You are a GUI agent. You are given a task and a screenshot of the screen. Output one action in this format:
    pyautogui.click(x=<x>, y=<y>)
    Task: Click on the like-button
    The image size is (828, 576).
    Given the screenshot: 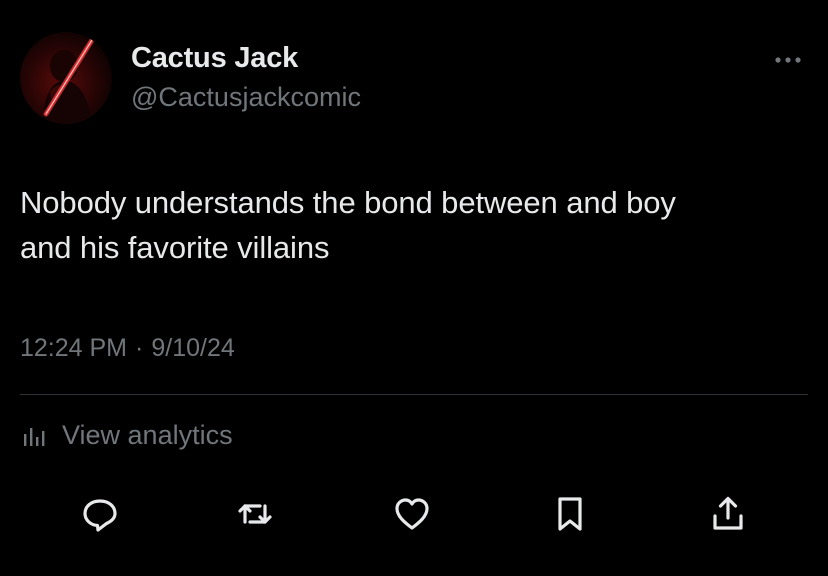 What is the action you would take?
    pyautogui.click(x=412, y=514)
    